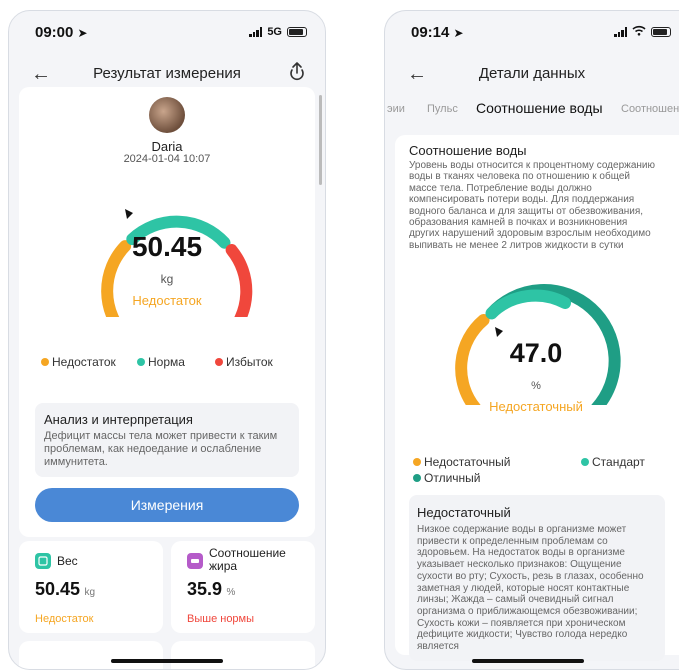  What do you see at coordinates (468, 150) in the screenshot?
I see `section-title: Соотношение воды` at bounding box center [468, 150].